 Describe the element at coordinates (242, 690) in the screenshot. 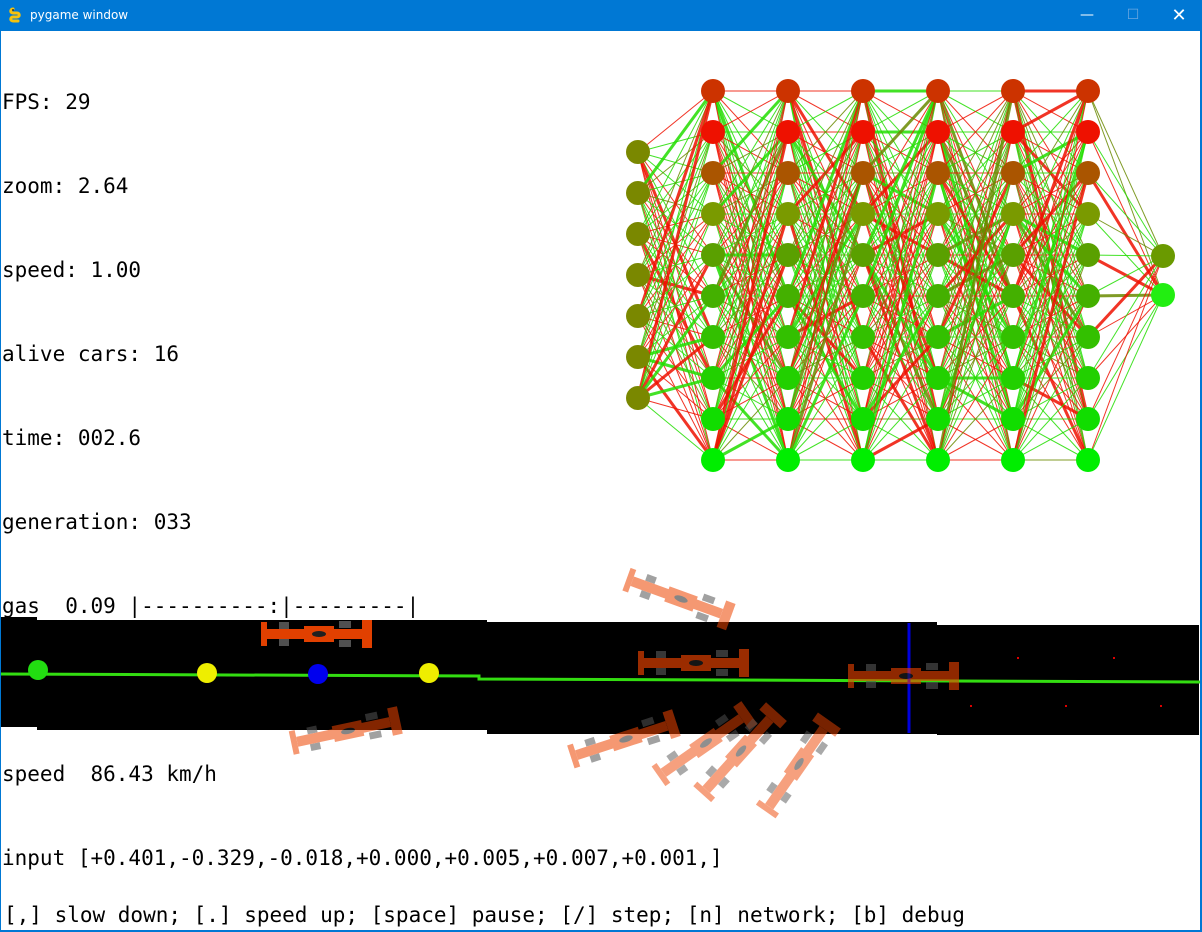

I see `steering-readout: steering 0.07 |----------:|---------|` at that location.